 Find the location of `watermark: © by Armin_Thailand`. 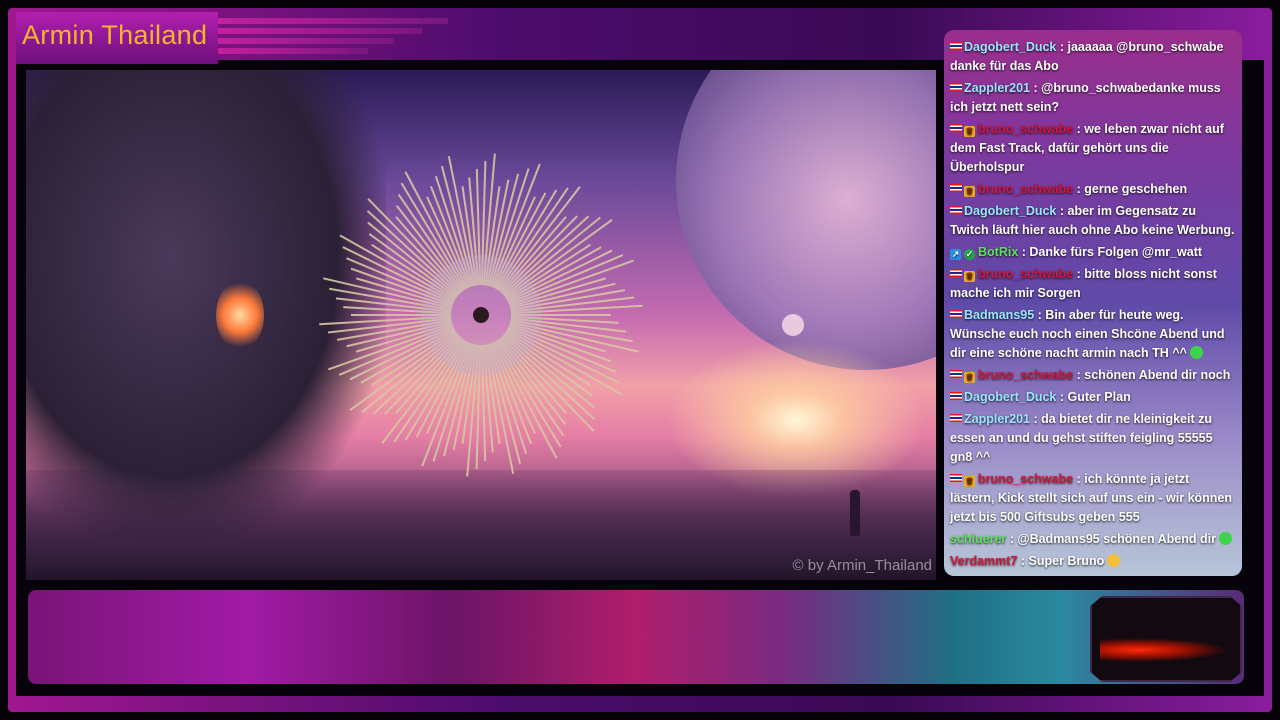

watermark: © by Armin_Thailand is located at coordinates (862, 565).